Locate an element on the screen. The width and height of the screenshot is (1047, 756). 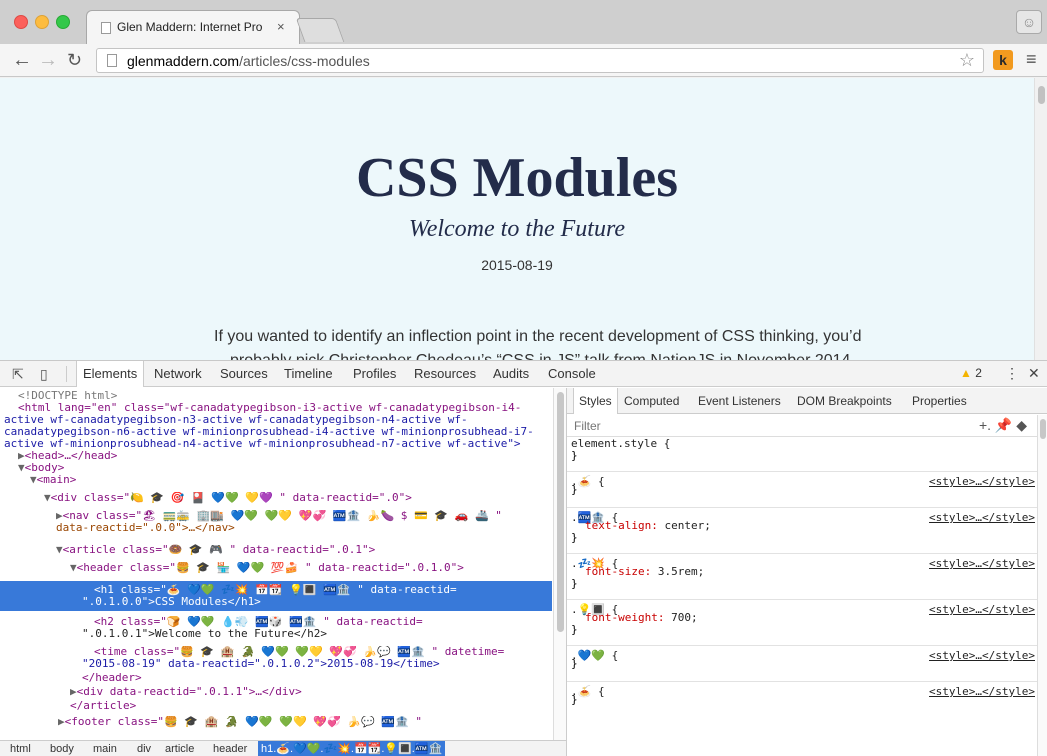
dom-node-footer: ▶<footer class="🍔 🎓 🏨 🐊 💙💚 💚💛 💖💞 🍌💬 🏧🏦 " is located at coordinates (312, 722).